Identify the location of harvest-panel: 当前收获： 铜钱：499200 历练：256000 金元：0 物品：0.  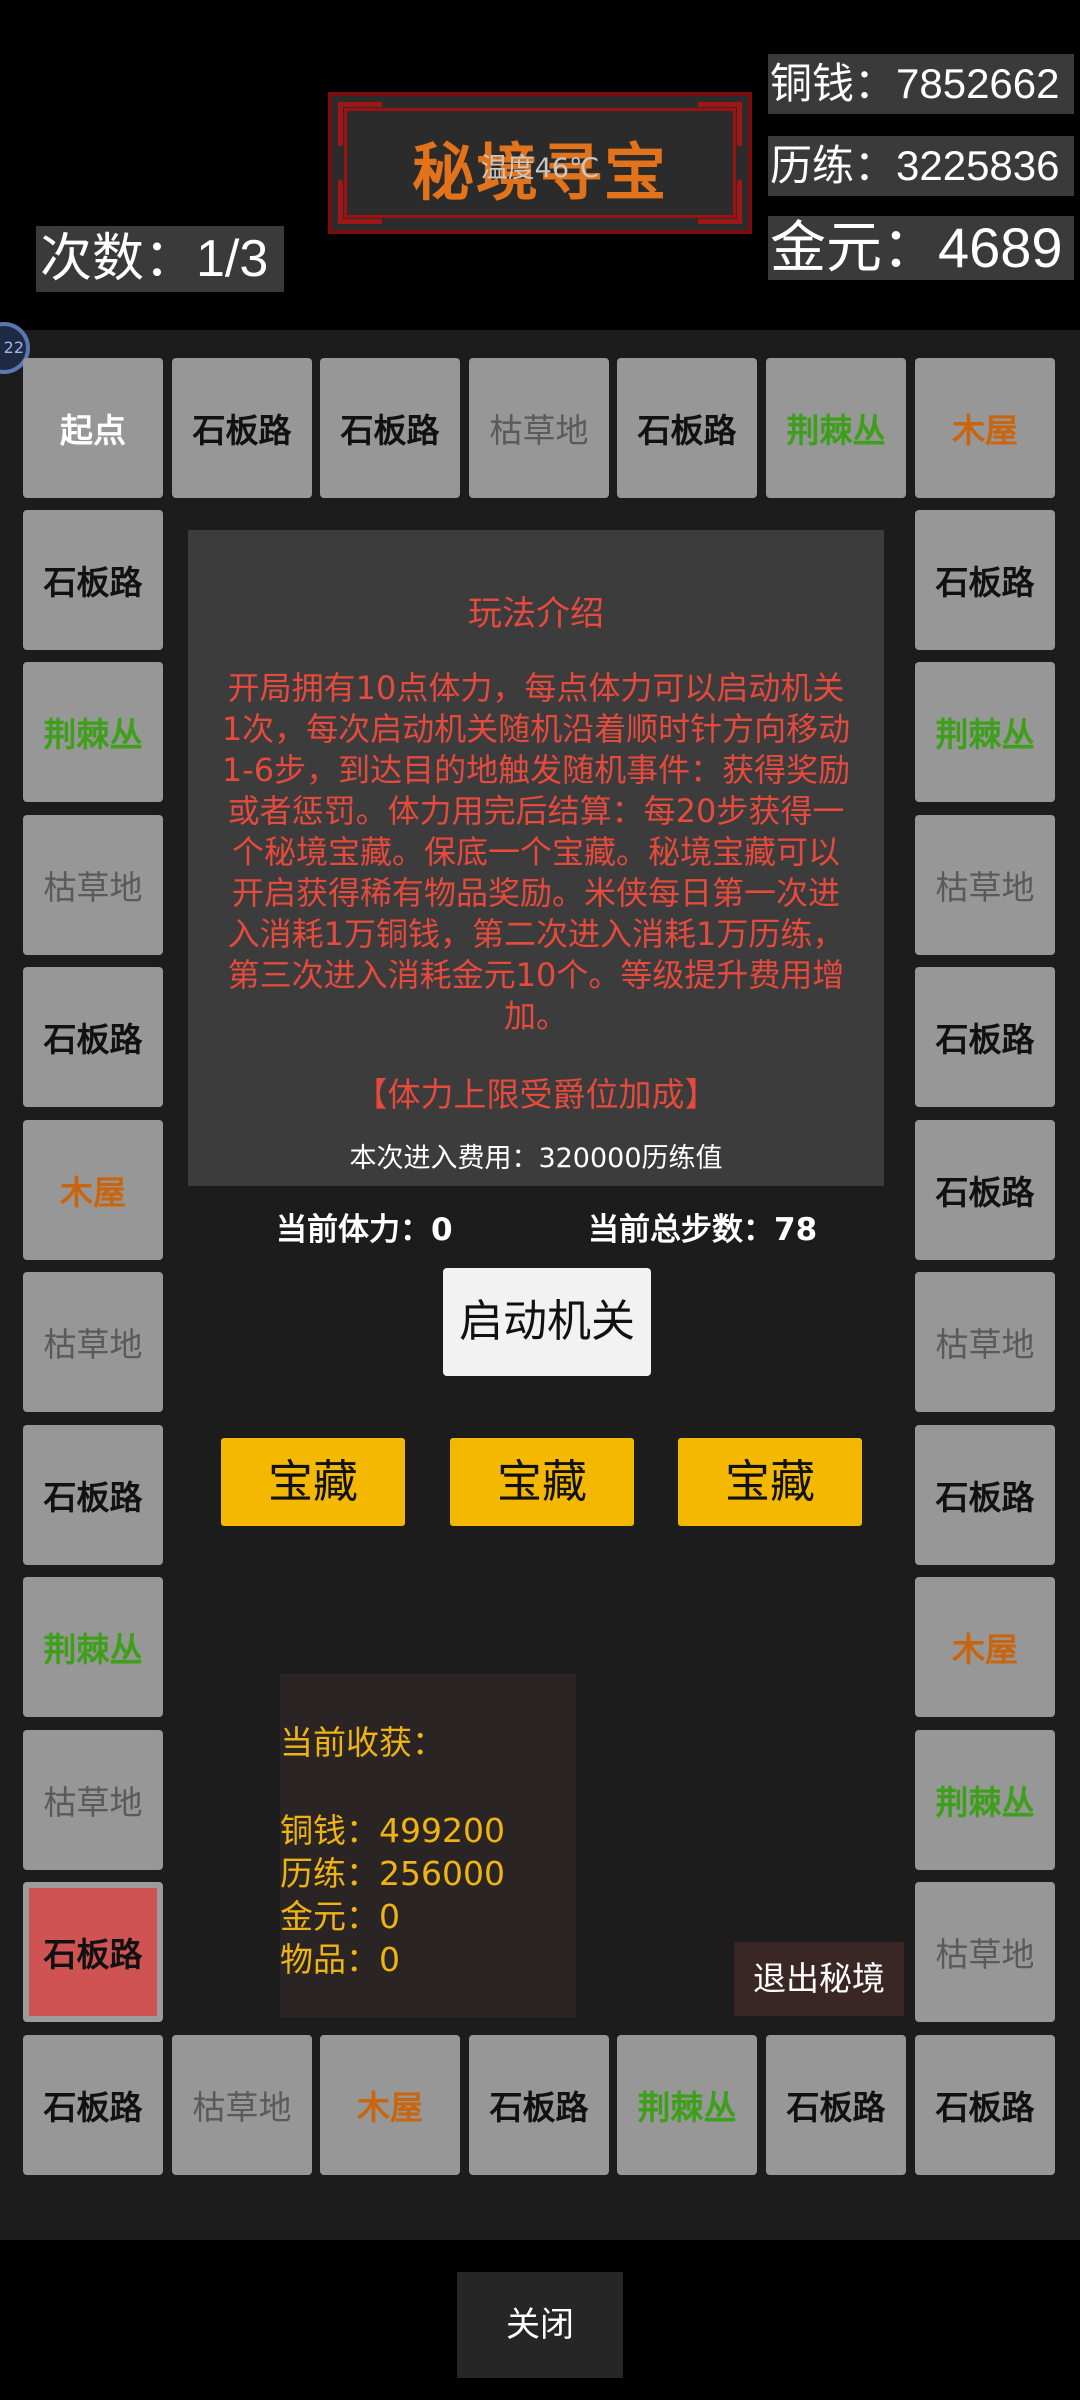
(428, 1846).